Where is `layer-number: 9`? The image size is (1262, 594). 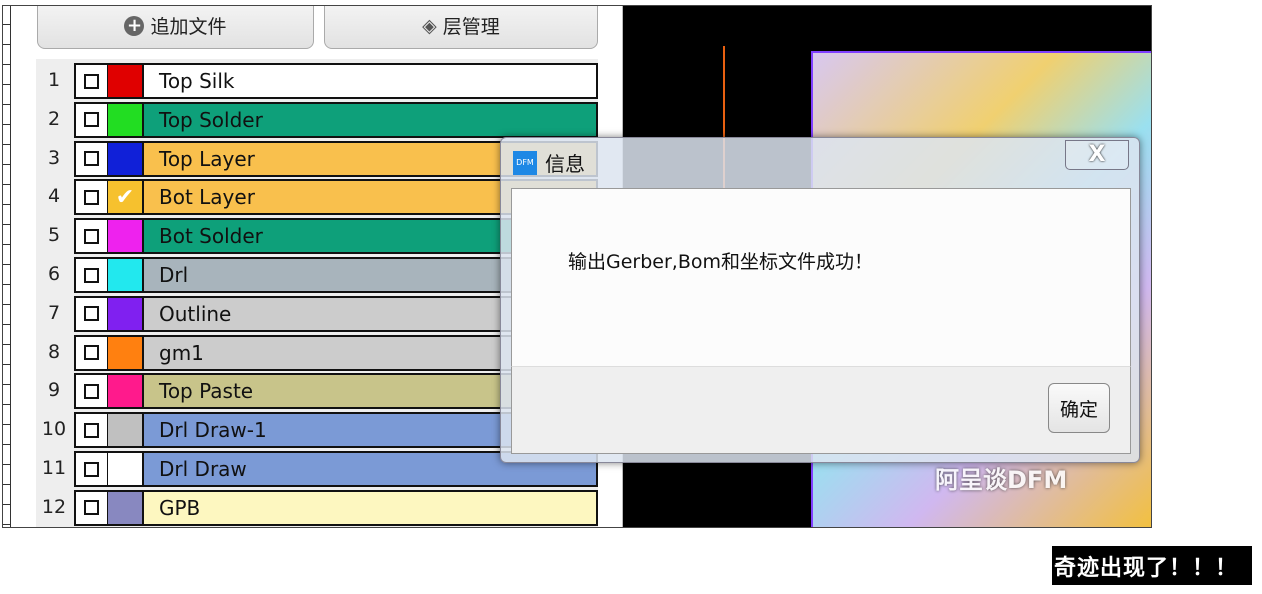
layer-number: 9 is located at coordinates (54, 390).